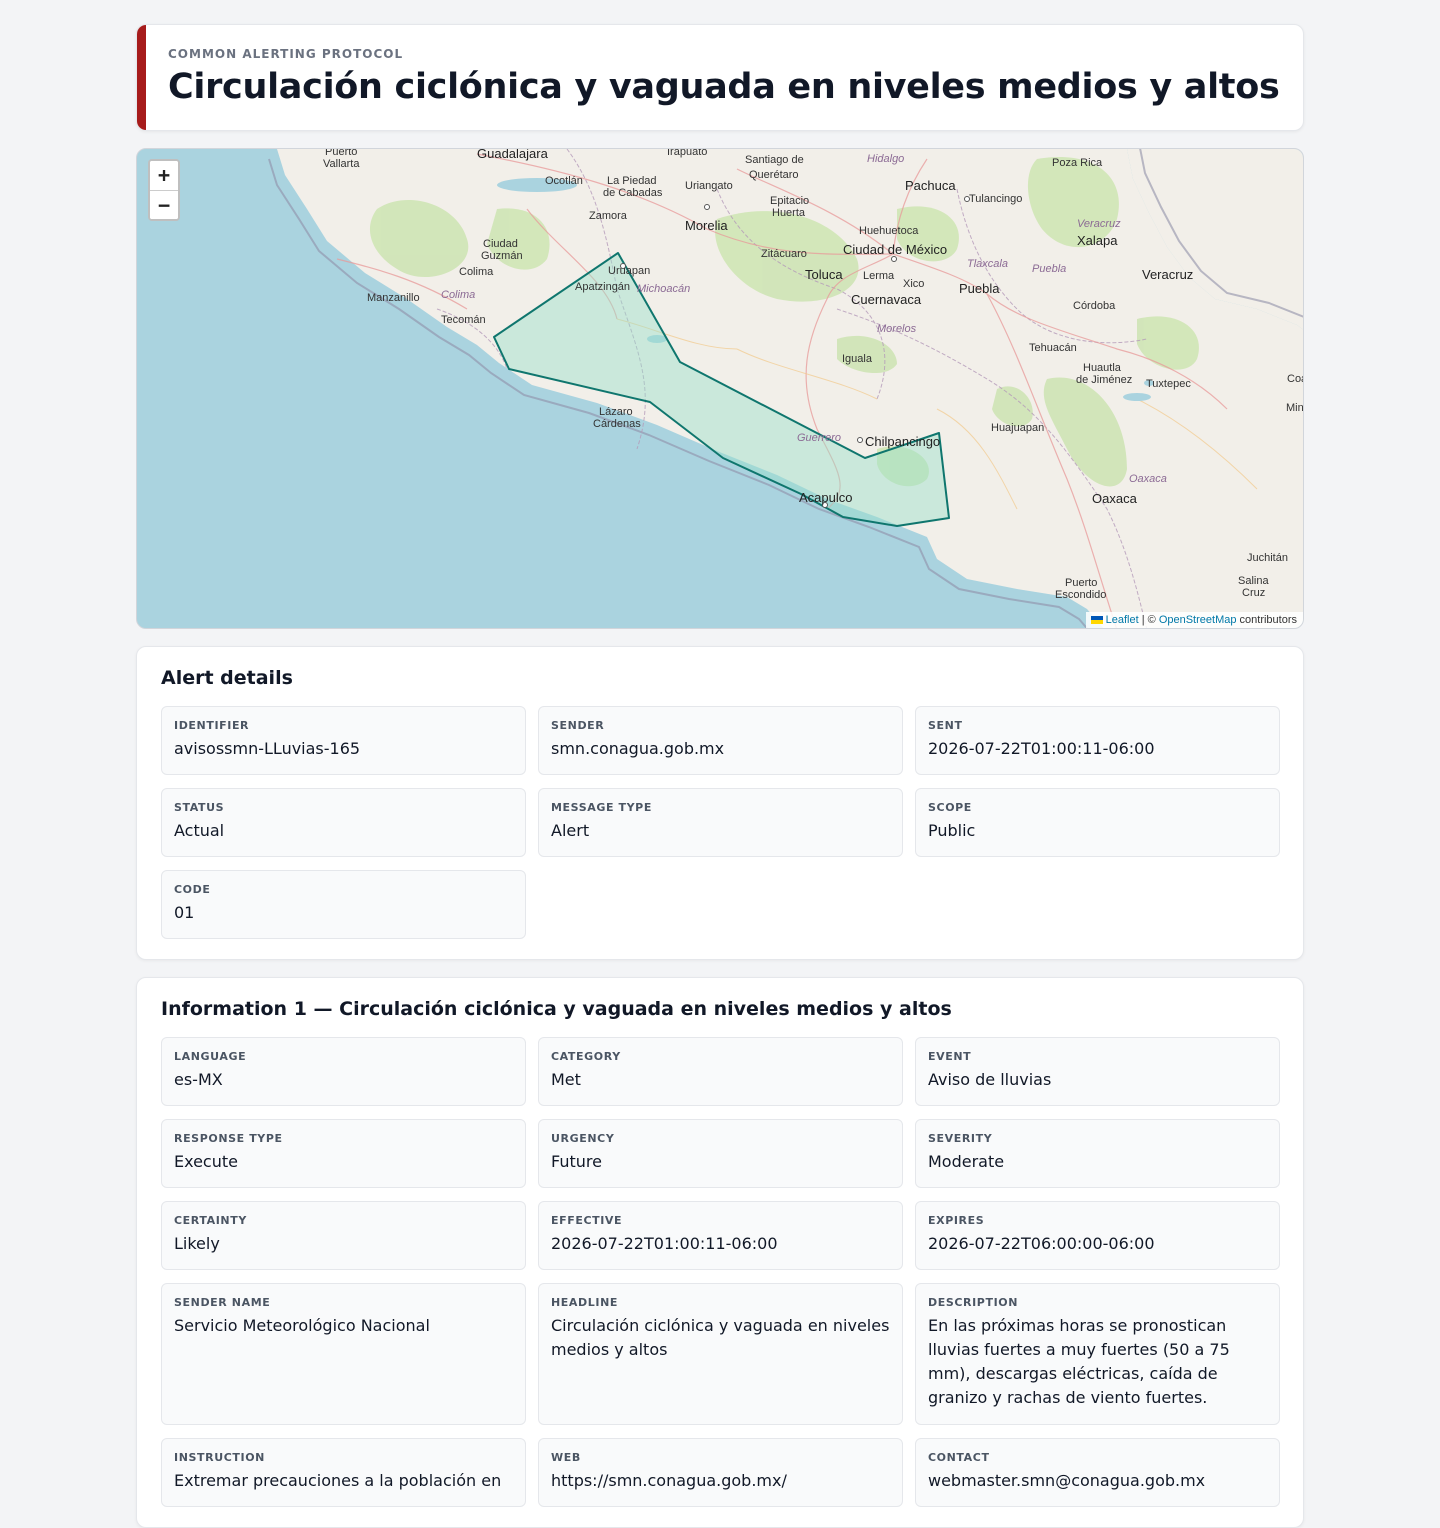  I want to click on label-ocotlan: Ocotlán, so click(564, 181).